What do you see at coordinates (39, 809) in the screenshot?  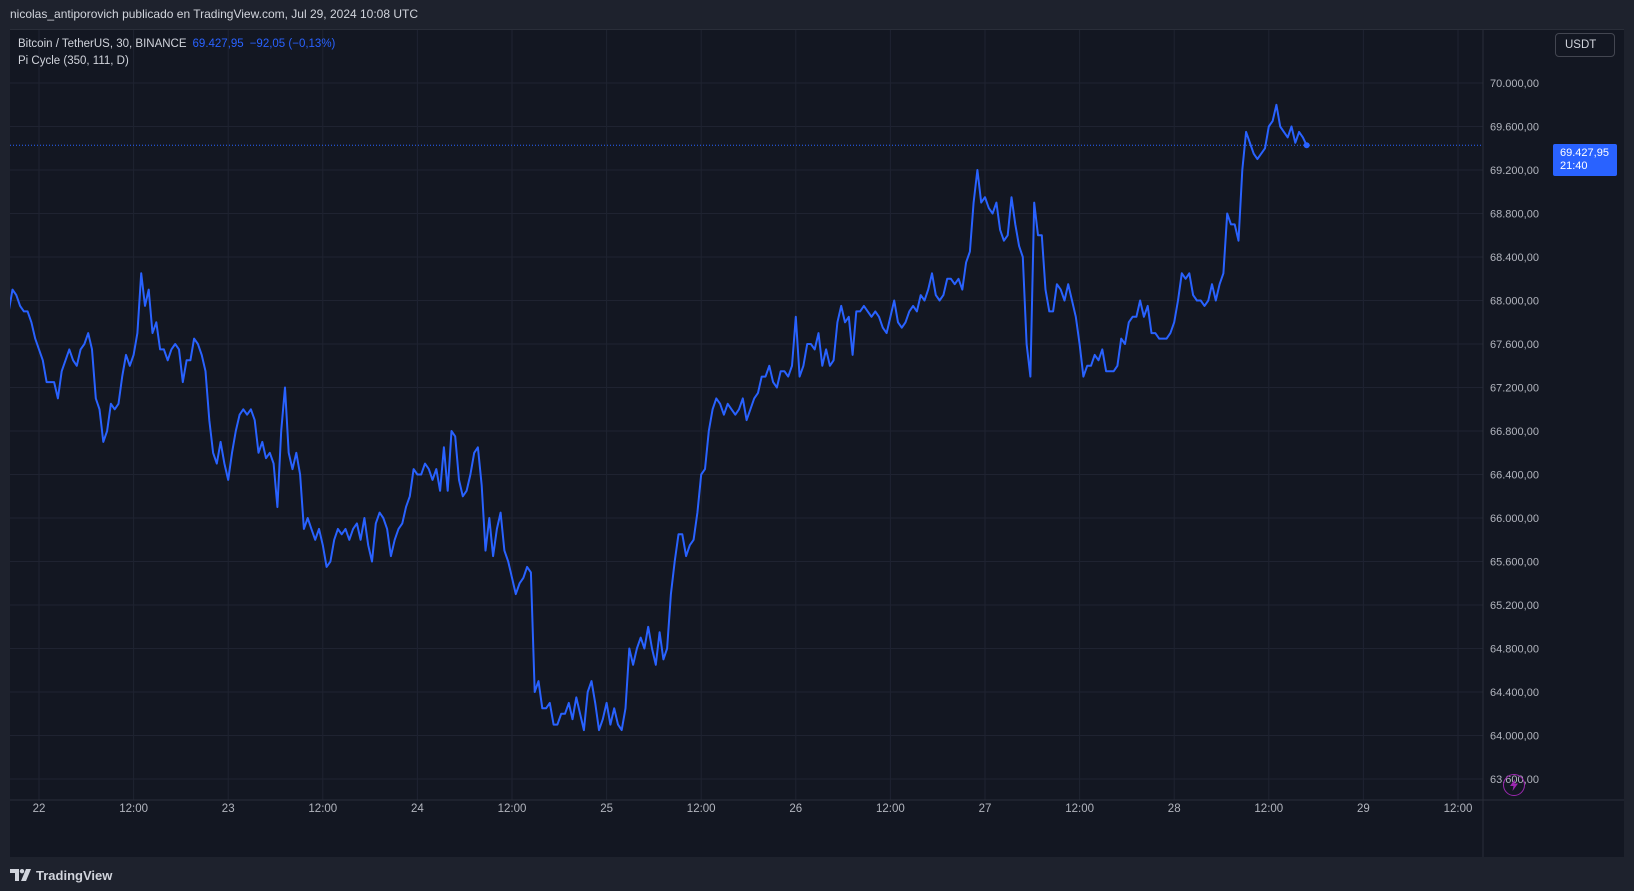 I see `x-tick-label: 22` at bounding box center [39, 809].